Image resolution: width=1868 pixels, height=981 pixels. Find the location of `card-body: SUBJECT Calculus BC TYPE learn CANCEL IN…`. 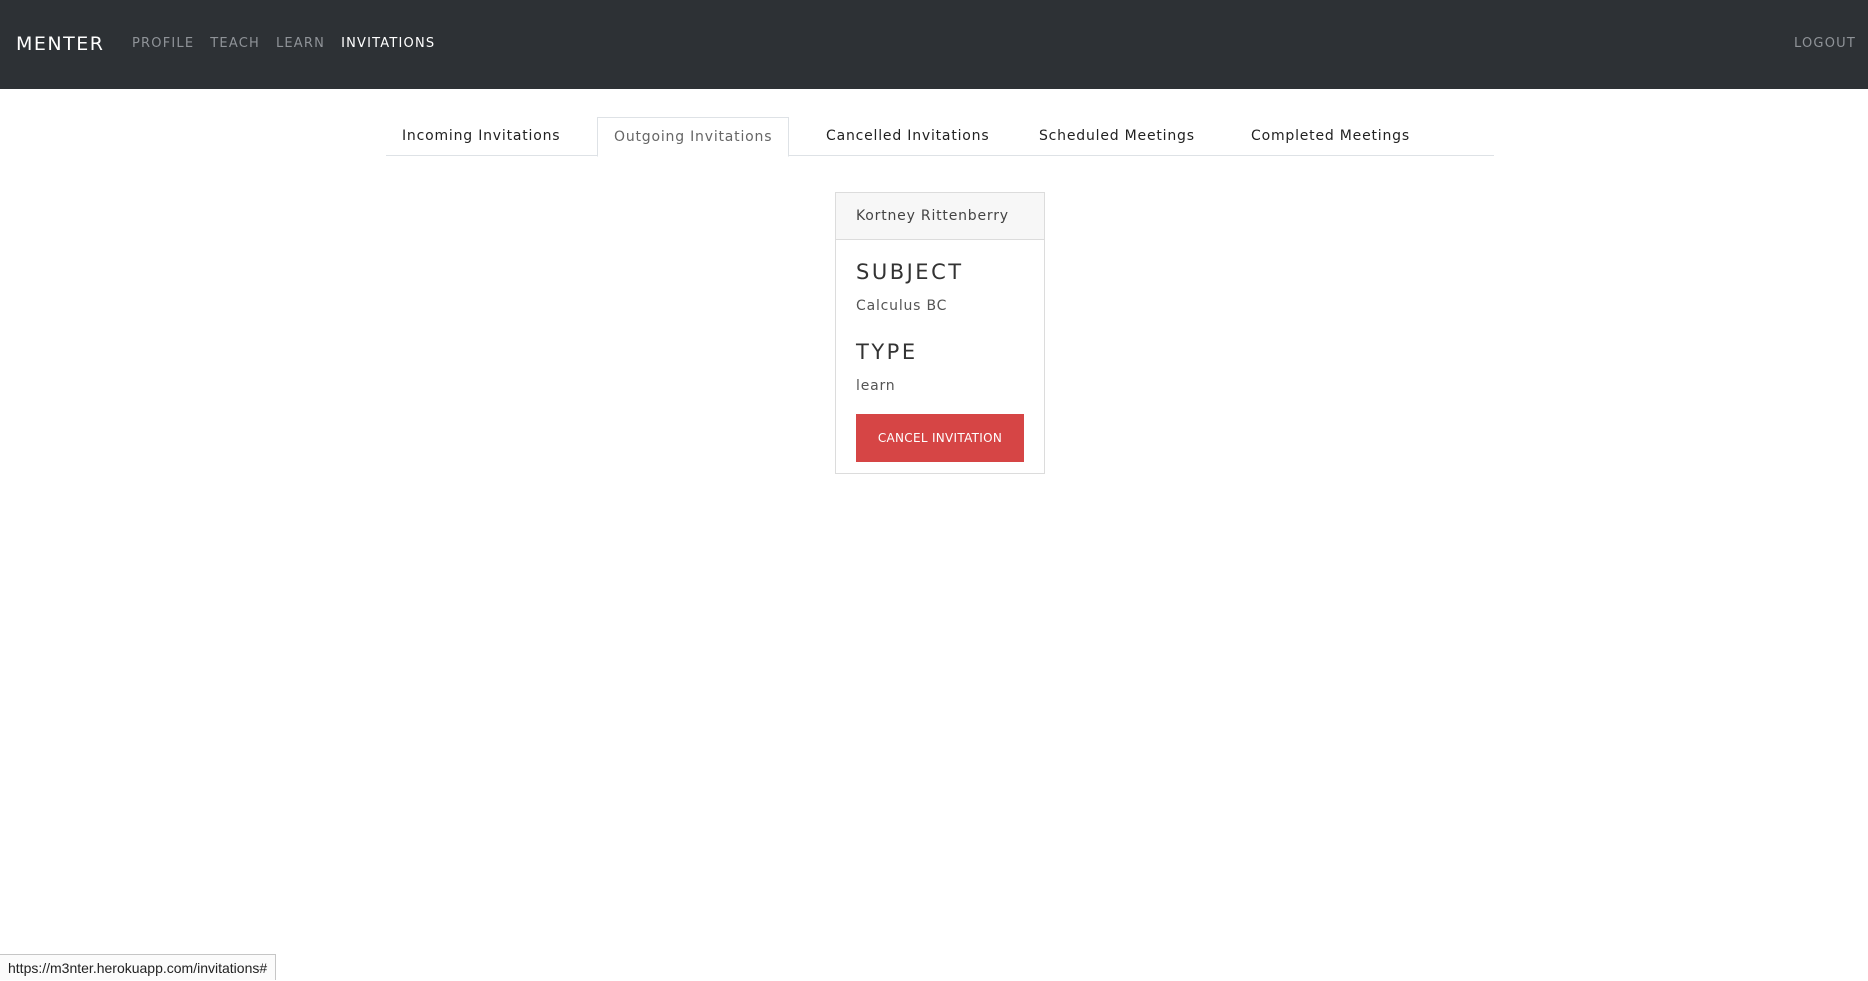

card-body: SUBJECT Calculus BC TYPE learn CANCEL IN… is located at coordinates (940, 351).